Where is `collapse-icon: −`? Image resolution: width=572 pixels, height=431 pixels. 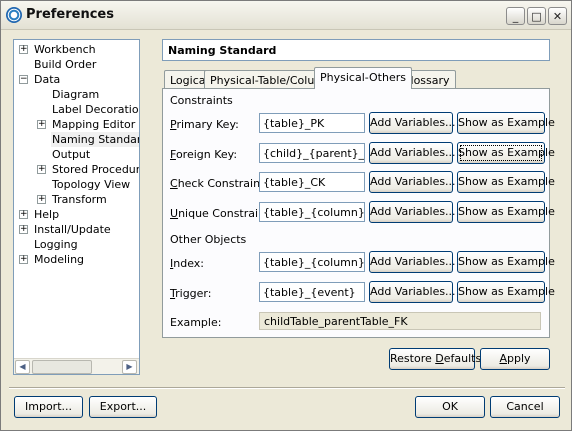
collapse-icon: − is located at coordinates (23, 79).